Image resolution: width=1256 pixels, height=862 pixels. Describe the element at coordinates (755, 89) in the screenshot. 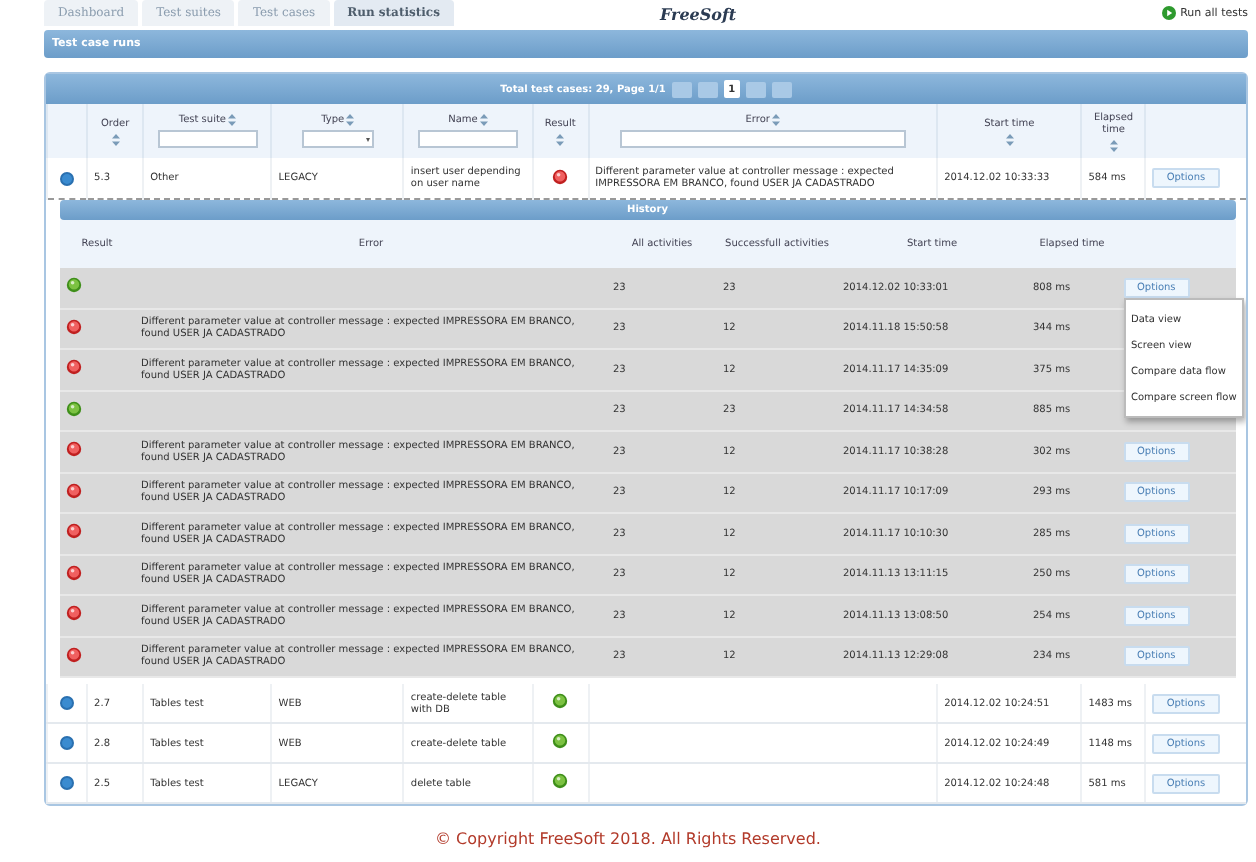

I see `pager-next-button` at that location.